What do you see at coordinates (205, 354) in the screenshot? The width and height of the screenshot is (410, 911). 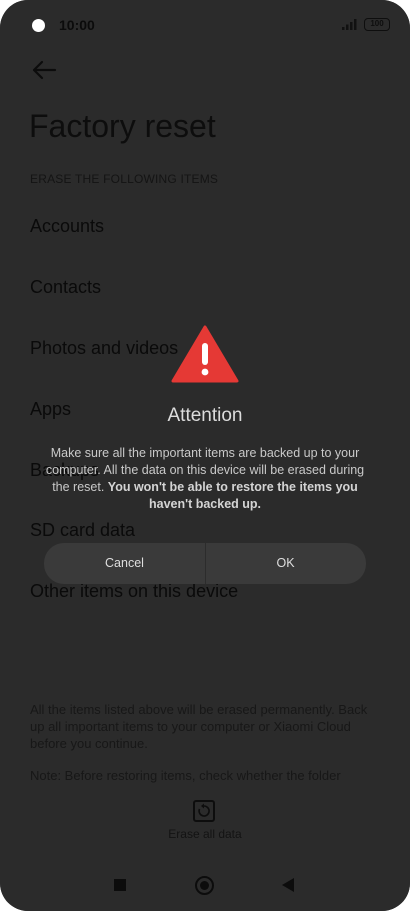 I see `warning-icon` at bounding box center [205, 354].